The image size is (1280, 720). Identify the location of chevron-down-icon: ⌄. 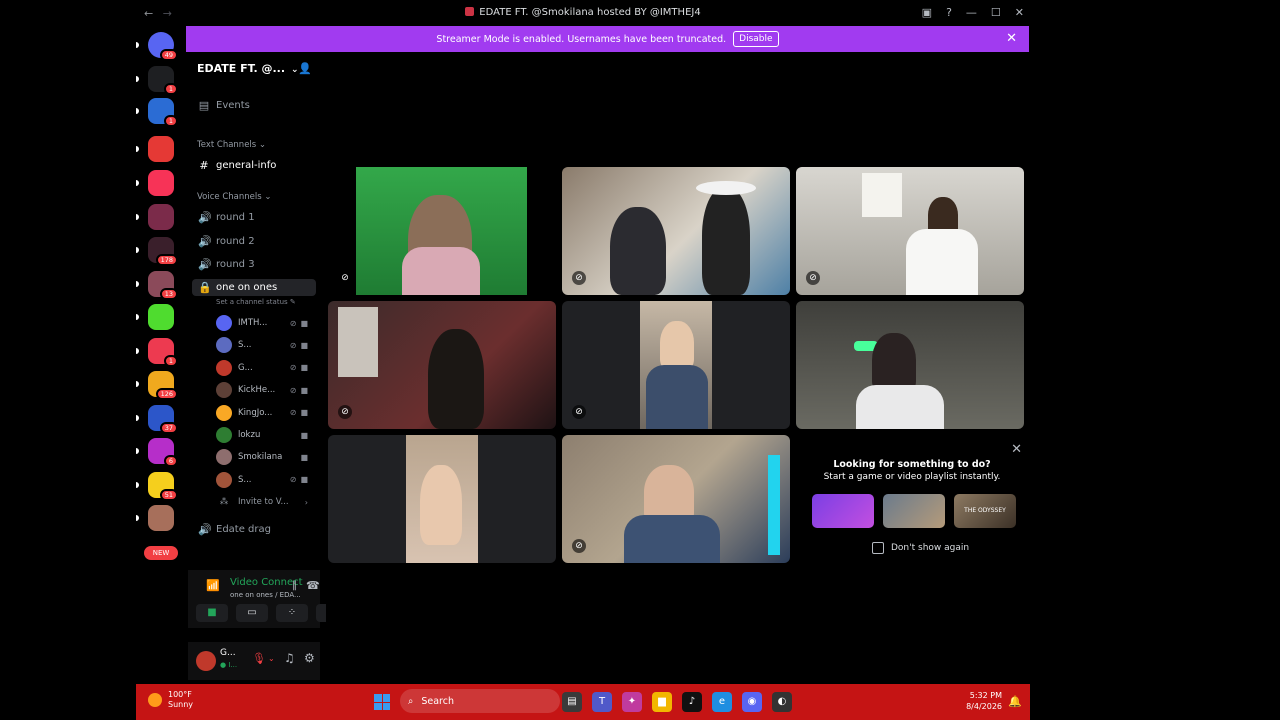
(271, 658).